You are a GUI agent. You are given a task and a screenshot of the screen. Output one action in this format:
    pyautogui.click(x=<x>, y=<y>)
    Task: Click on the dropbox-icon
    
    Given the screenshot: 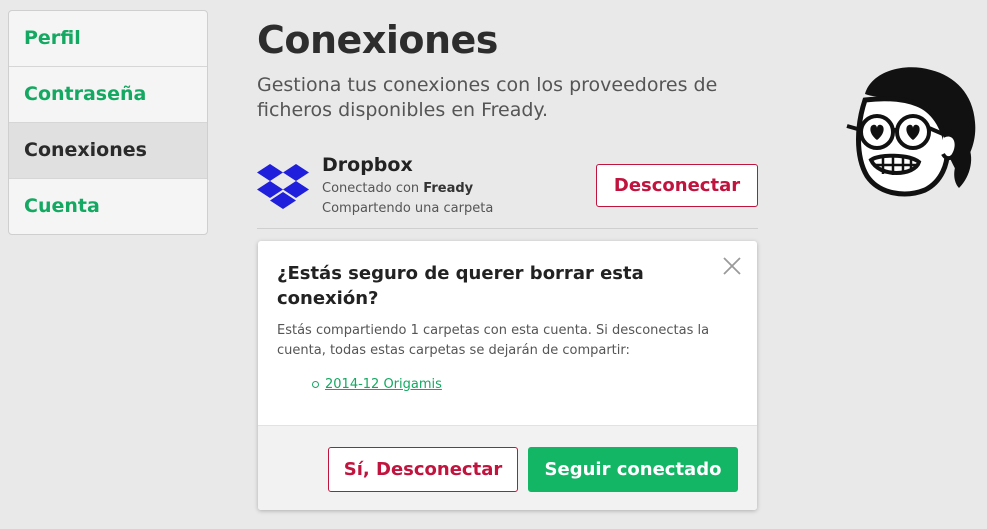 What is the action you would take?
    pyautogui.click(x=283, y=186)
    